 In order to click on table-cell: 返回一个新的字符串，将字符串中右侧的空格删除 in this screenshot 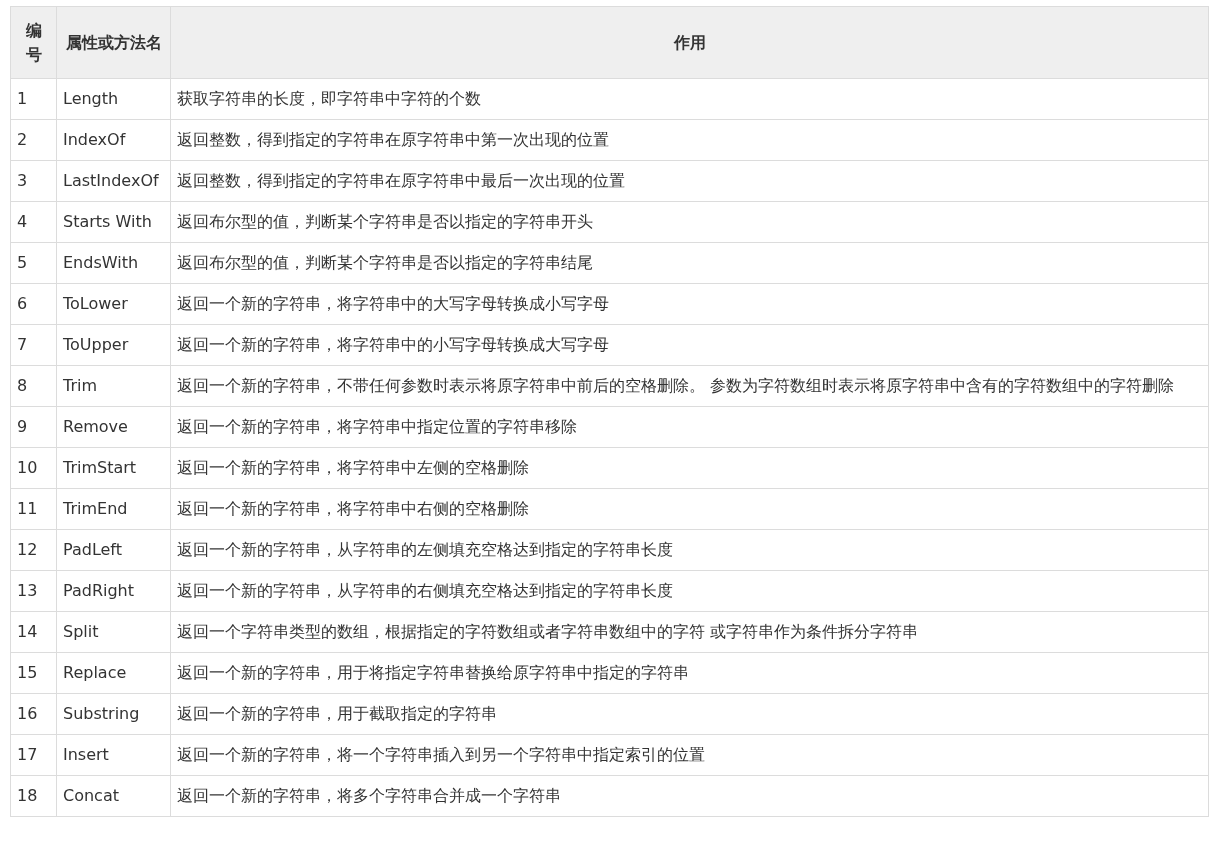, I will do `click(689, 509)`.